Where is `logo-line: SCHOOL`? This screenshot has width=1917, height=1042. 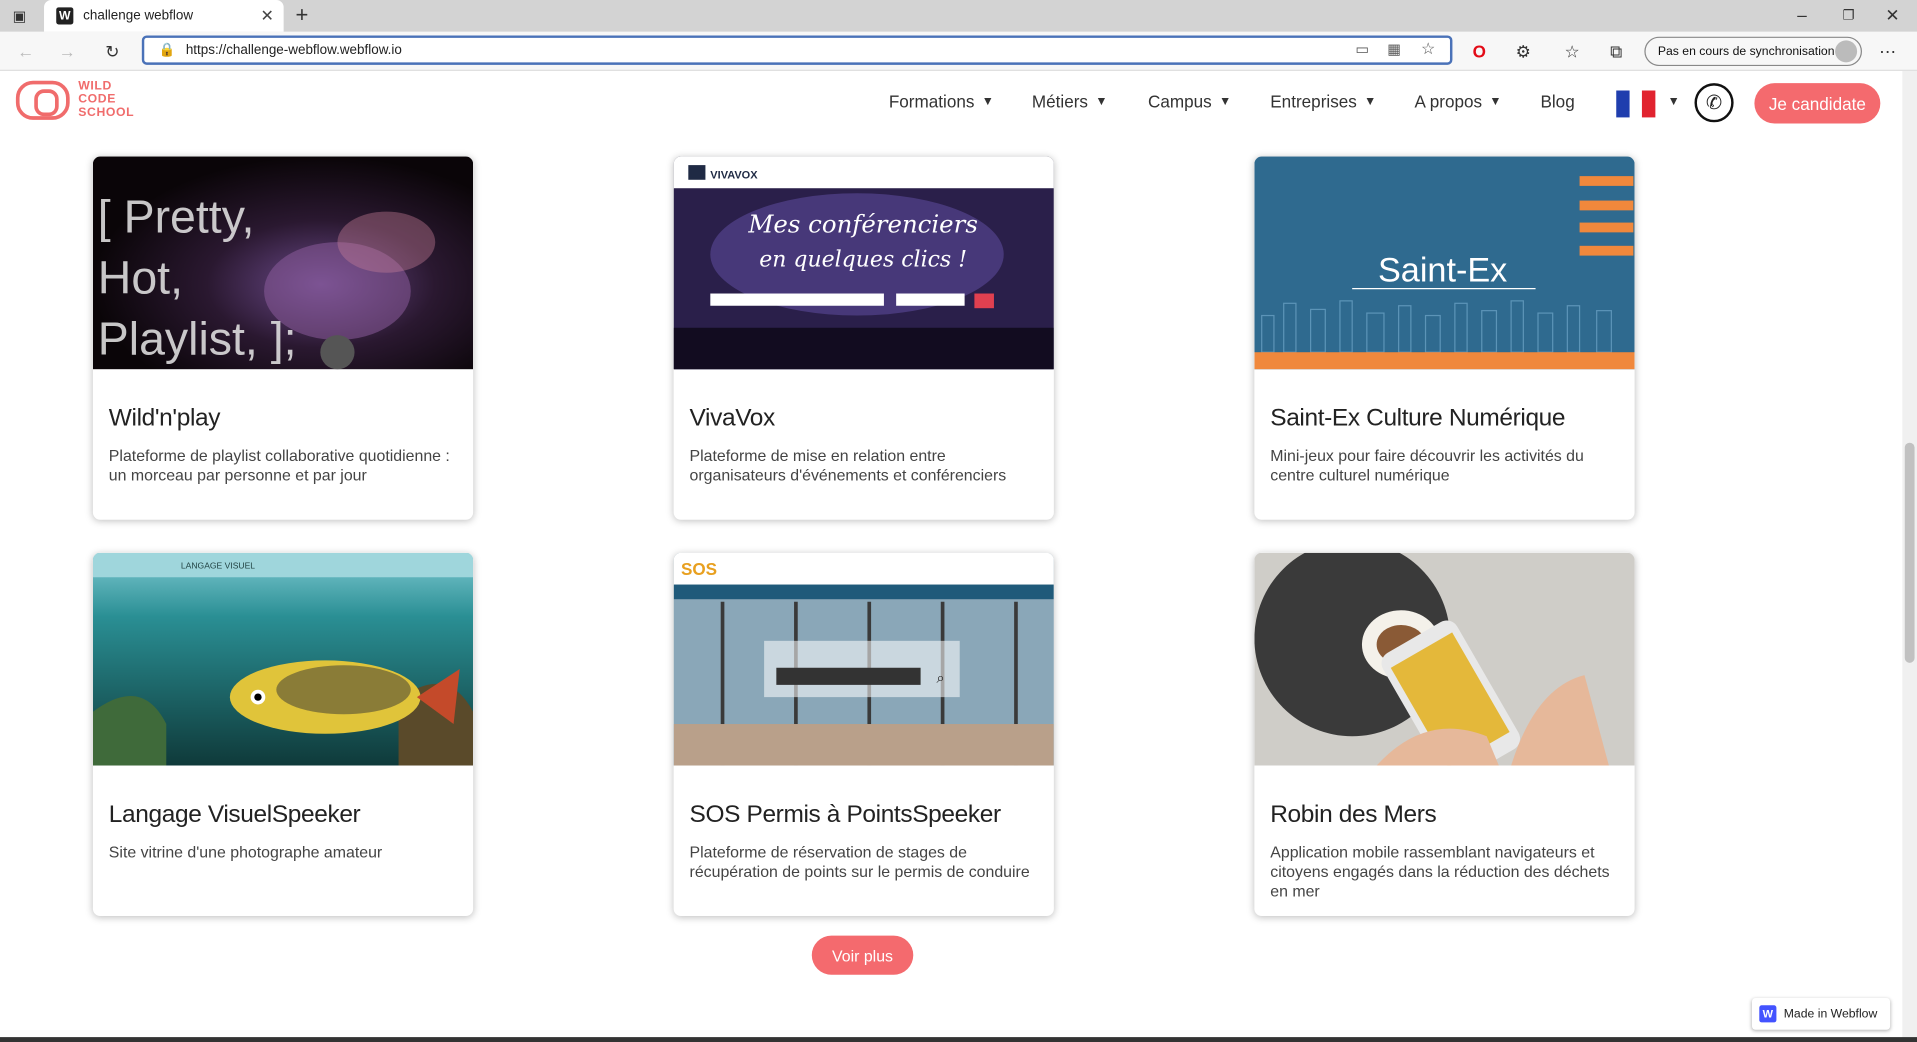
logo-line: SCHOOL is located at coordinates (106, 113).